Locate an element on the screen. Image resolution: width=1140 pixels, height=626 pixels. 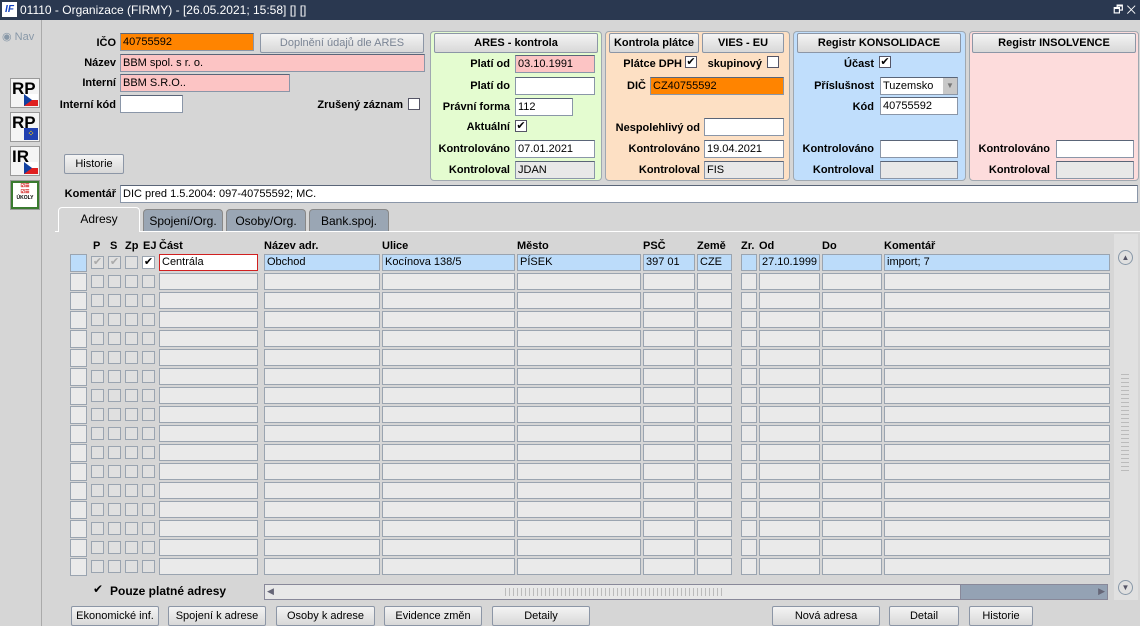
od-cell: 27.10.1999 is located at coordinates (789, 262).